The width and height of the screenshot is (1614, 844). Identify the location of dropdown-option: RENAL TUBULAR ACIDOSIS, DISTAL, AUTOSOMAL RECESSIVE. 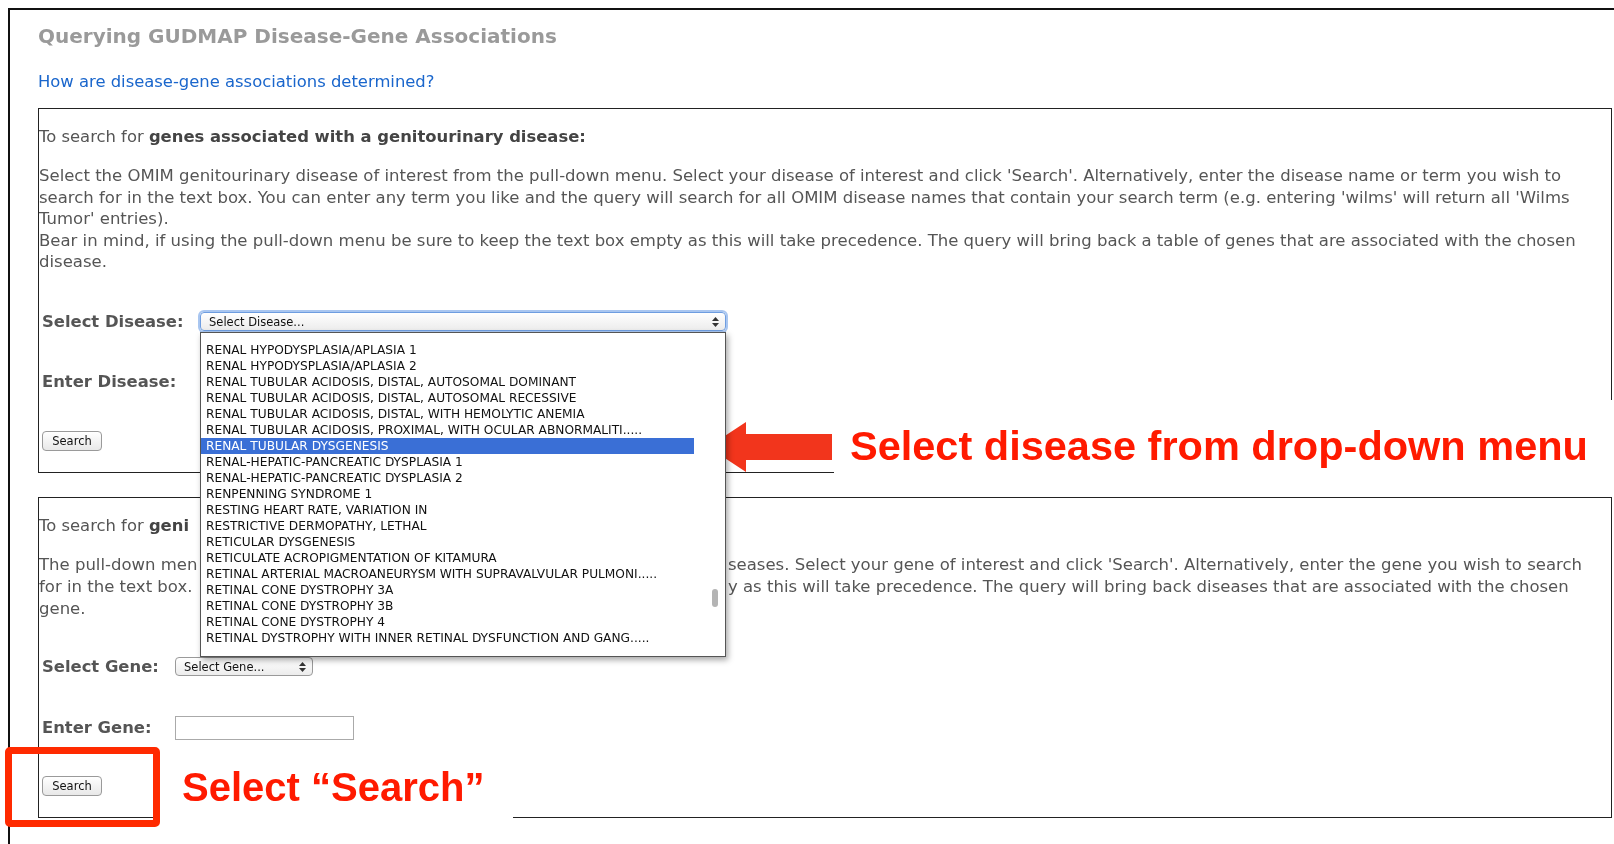
(447, 398).